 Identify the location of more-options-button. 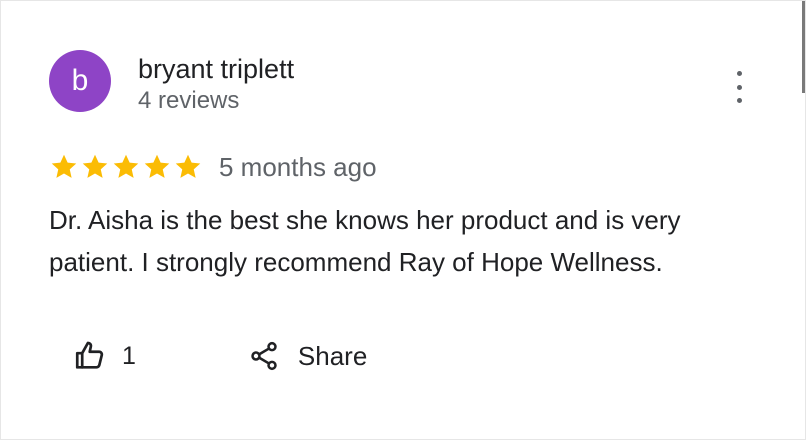
(739, 87).